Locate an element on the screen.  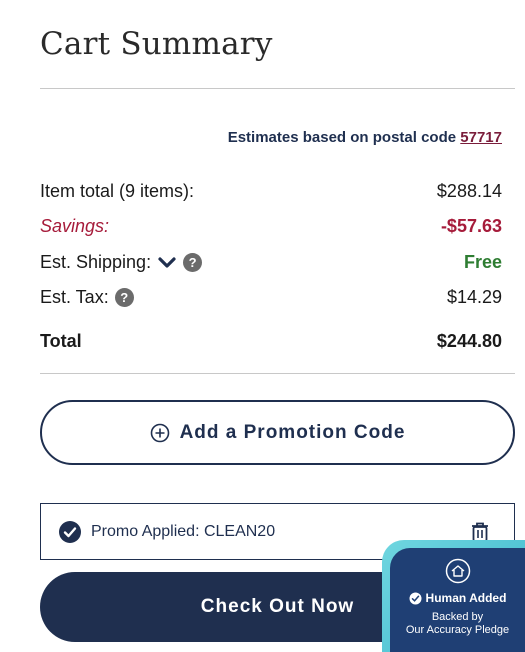
postal-prefix: Estimates based on postal code is located at coordinates (342, 137).